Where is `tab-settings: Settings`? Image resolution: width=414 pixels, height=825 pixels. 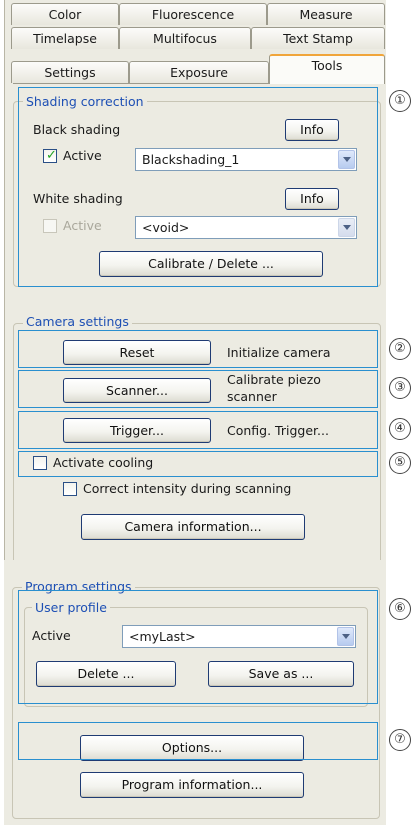
tab-settings: Settings is located at coordinates (70, 72).